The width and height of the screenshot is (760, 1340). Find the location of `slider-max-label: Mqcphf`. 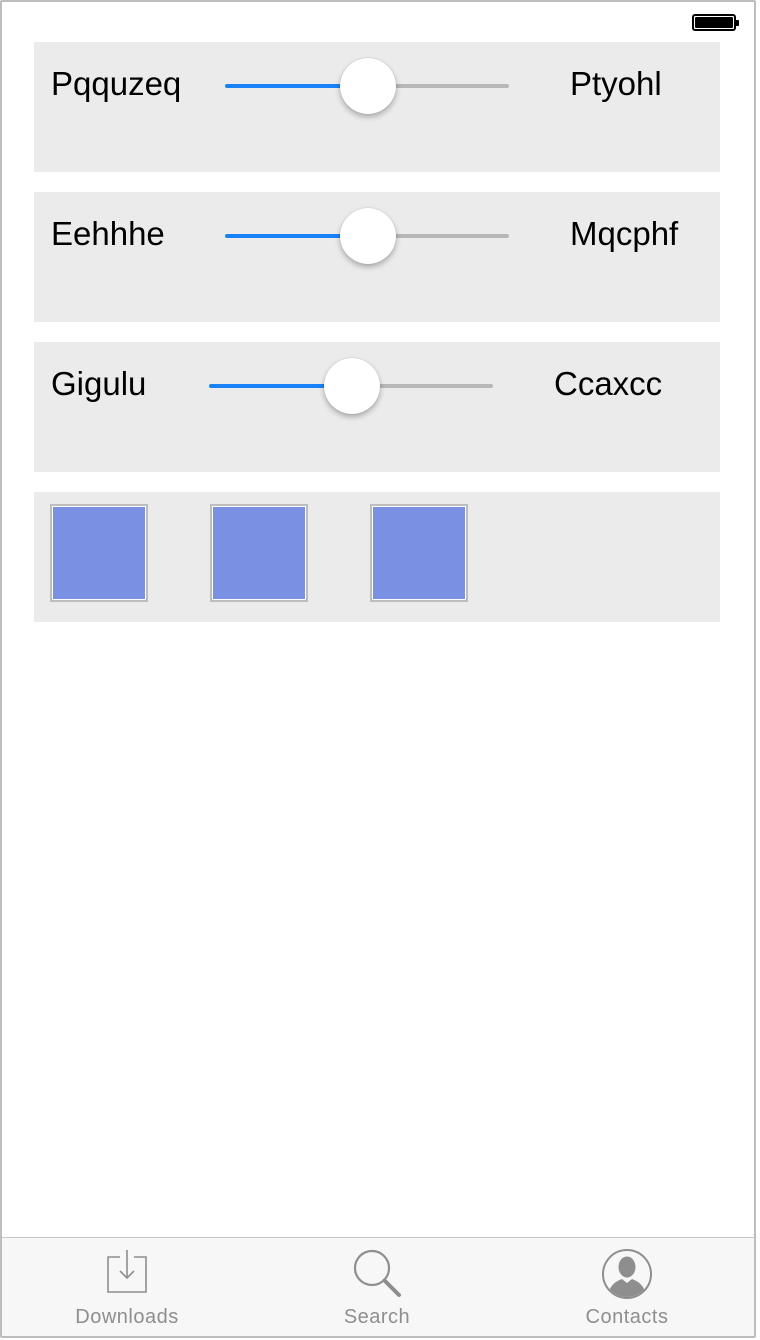

slider-max-label: Mqcphf is located at coordinates (624, 233).